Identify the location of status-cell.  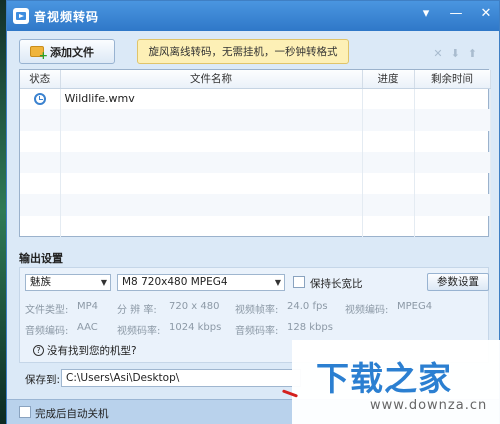
(40, 99).